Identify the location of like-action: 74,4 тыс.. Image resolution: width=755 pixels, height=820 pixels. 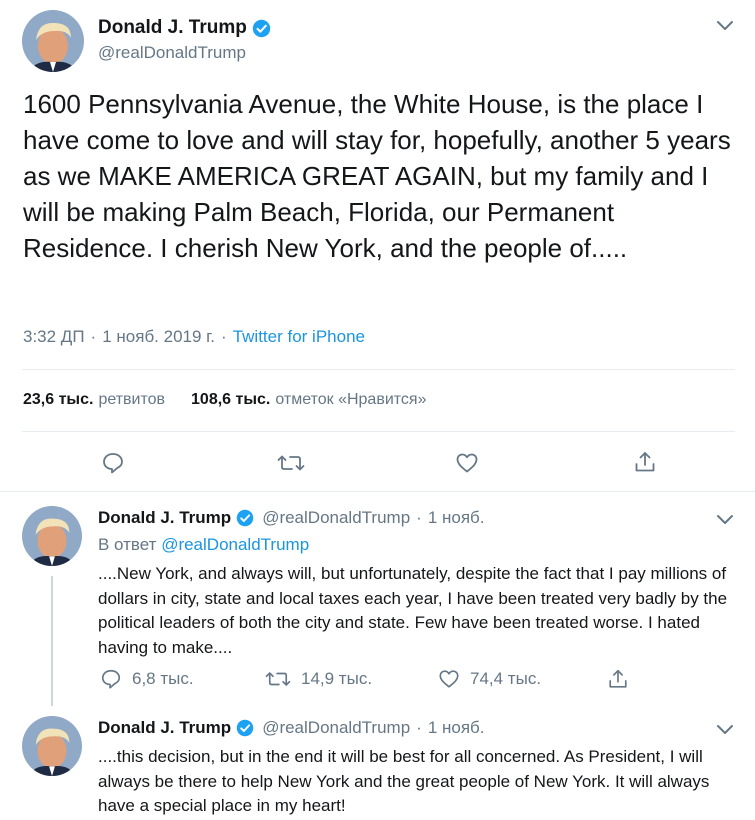
(489, 679).